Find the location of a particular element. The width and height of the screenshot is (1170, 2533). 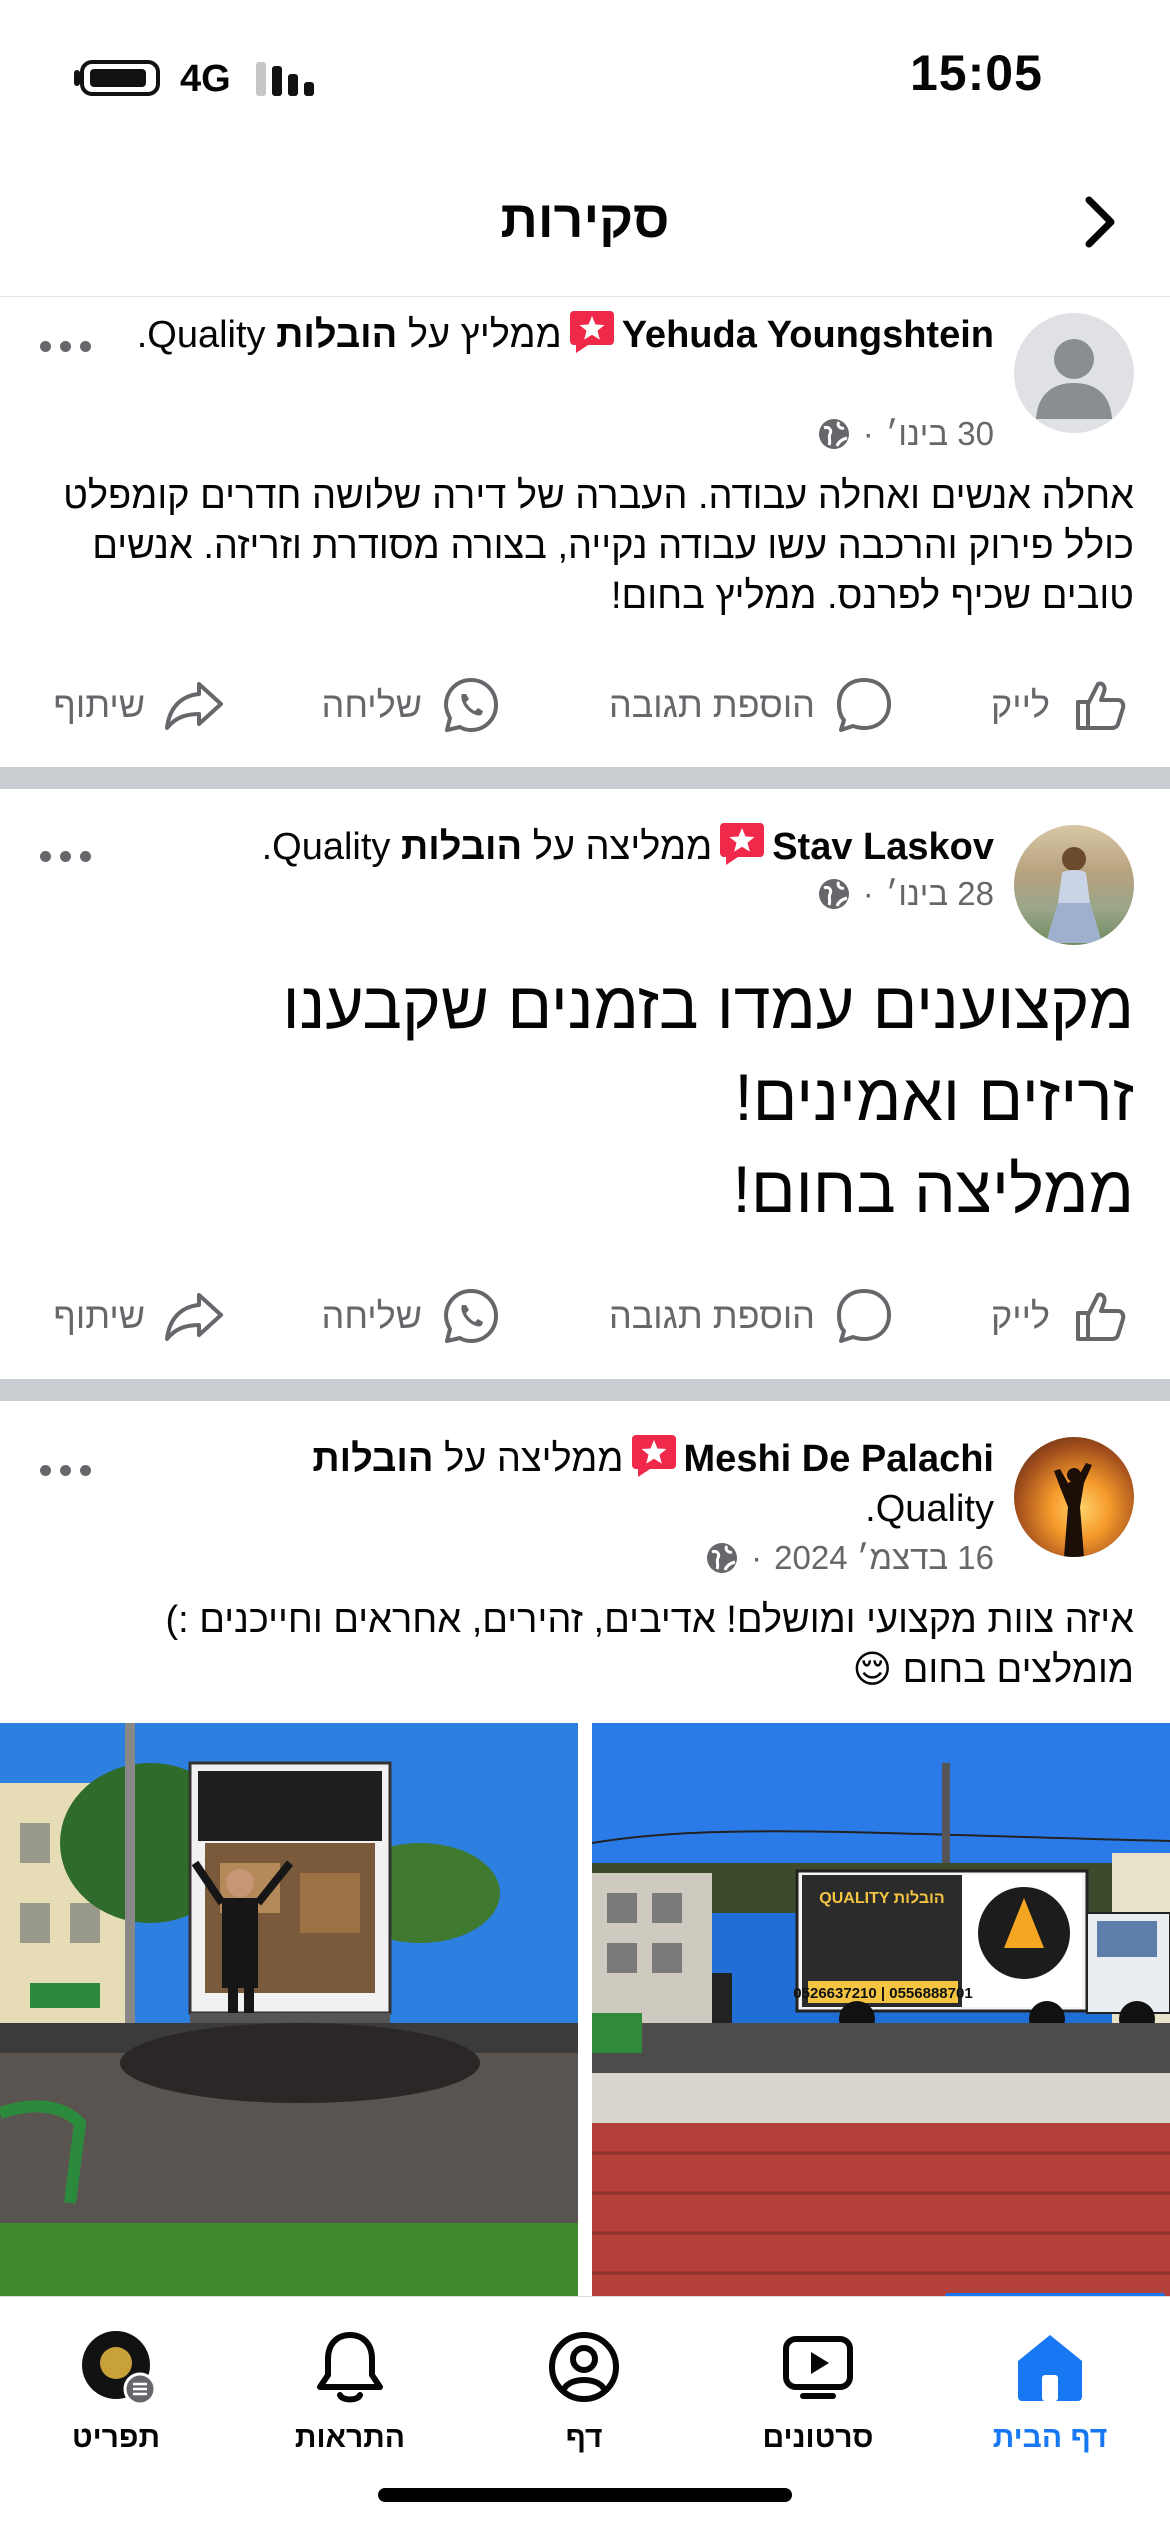

person-icon is located at coordinates (1074, 379).